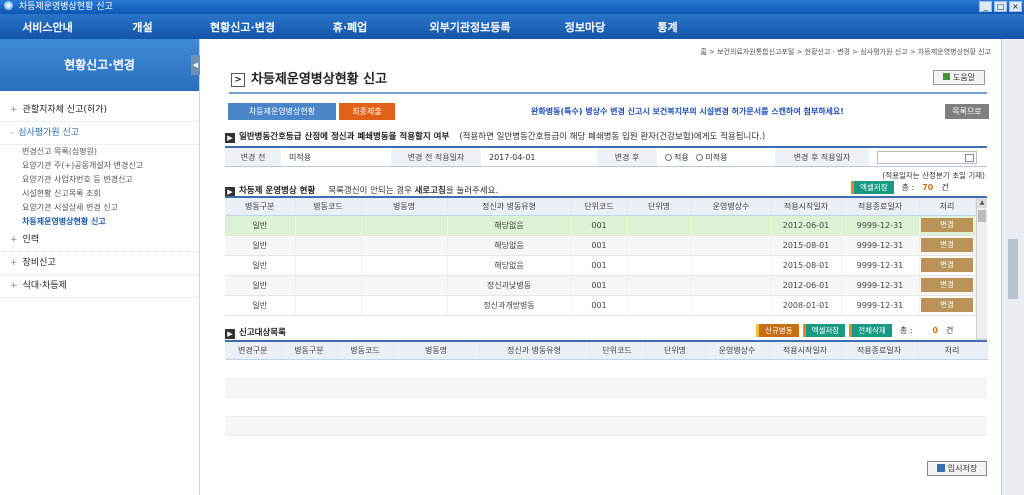  I want to click on sidebar-sub-bed-status: 차등제운영병상현황 신고, so click(110, 222).